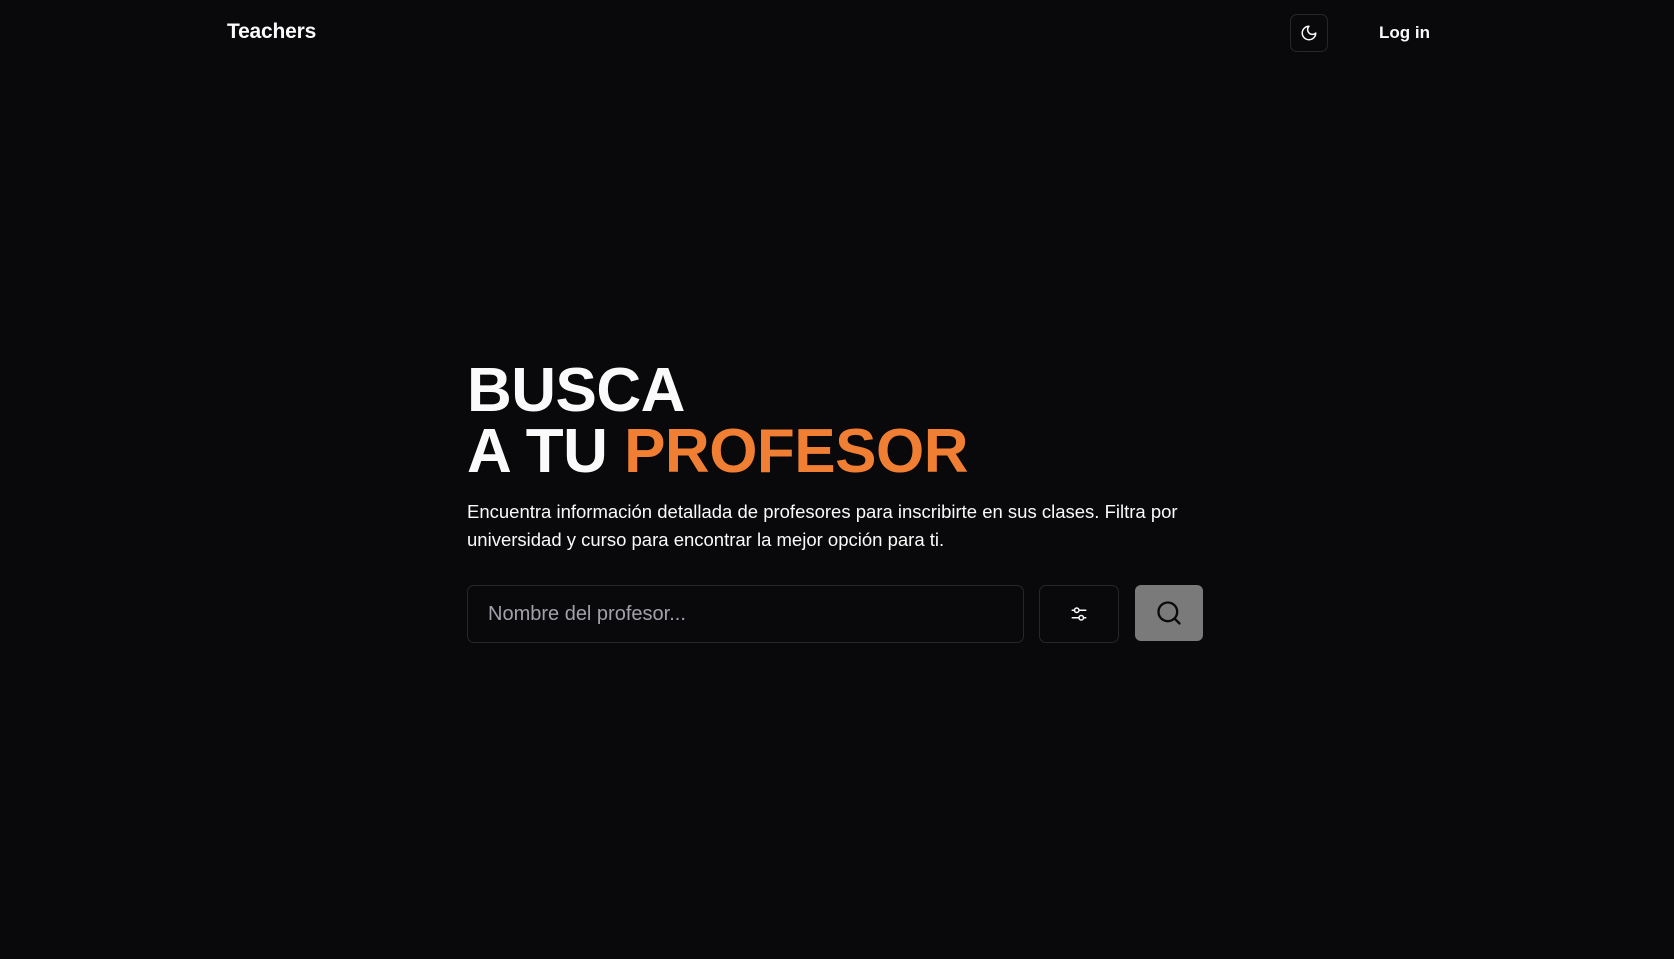 The height and width of the screenshot is (959, 1674). Describe the element at coordinates (837, 34) in the screenshot. I see `top-navbar: Teachers Log in` at that location.